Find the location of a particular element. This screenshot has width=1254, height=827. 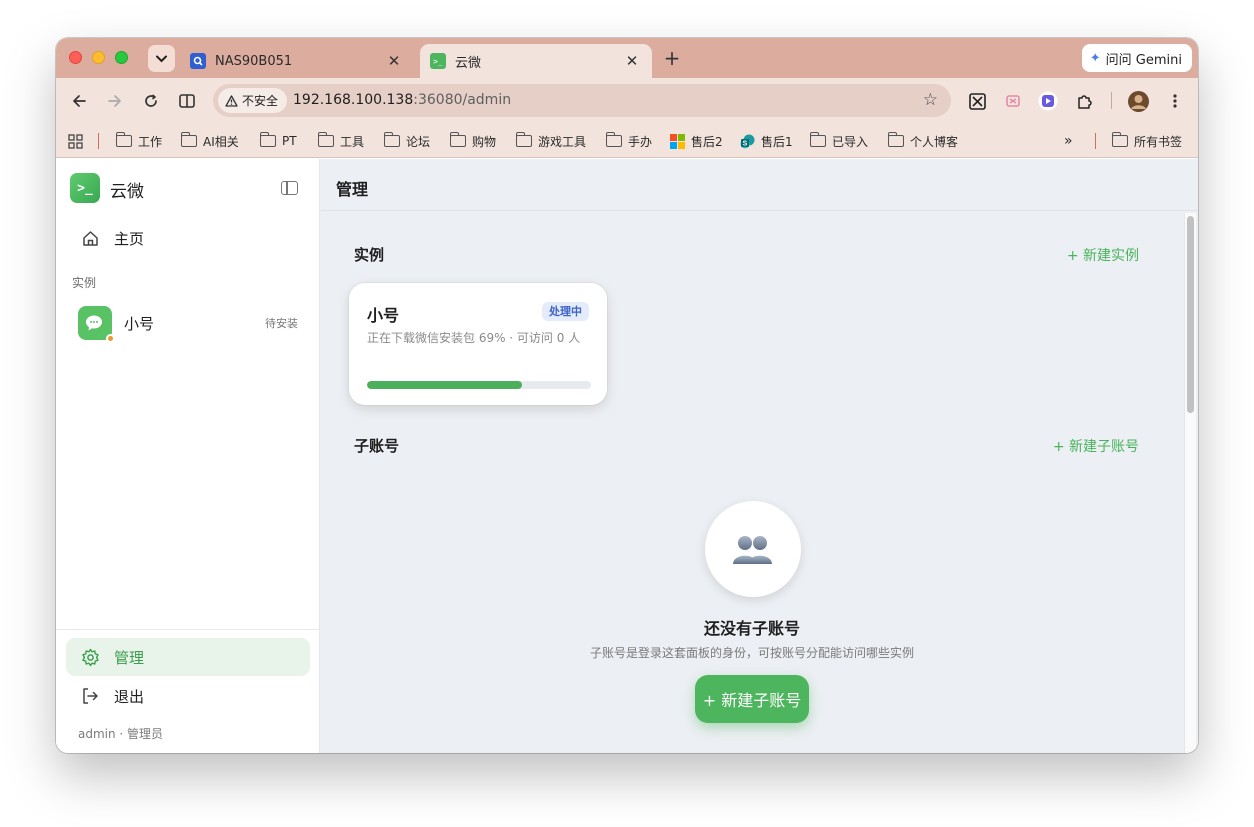

apps-button is located at coordinates (75, 141).